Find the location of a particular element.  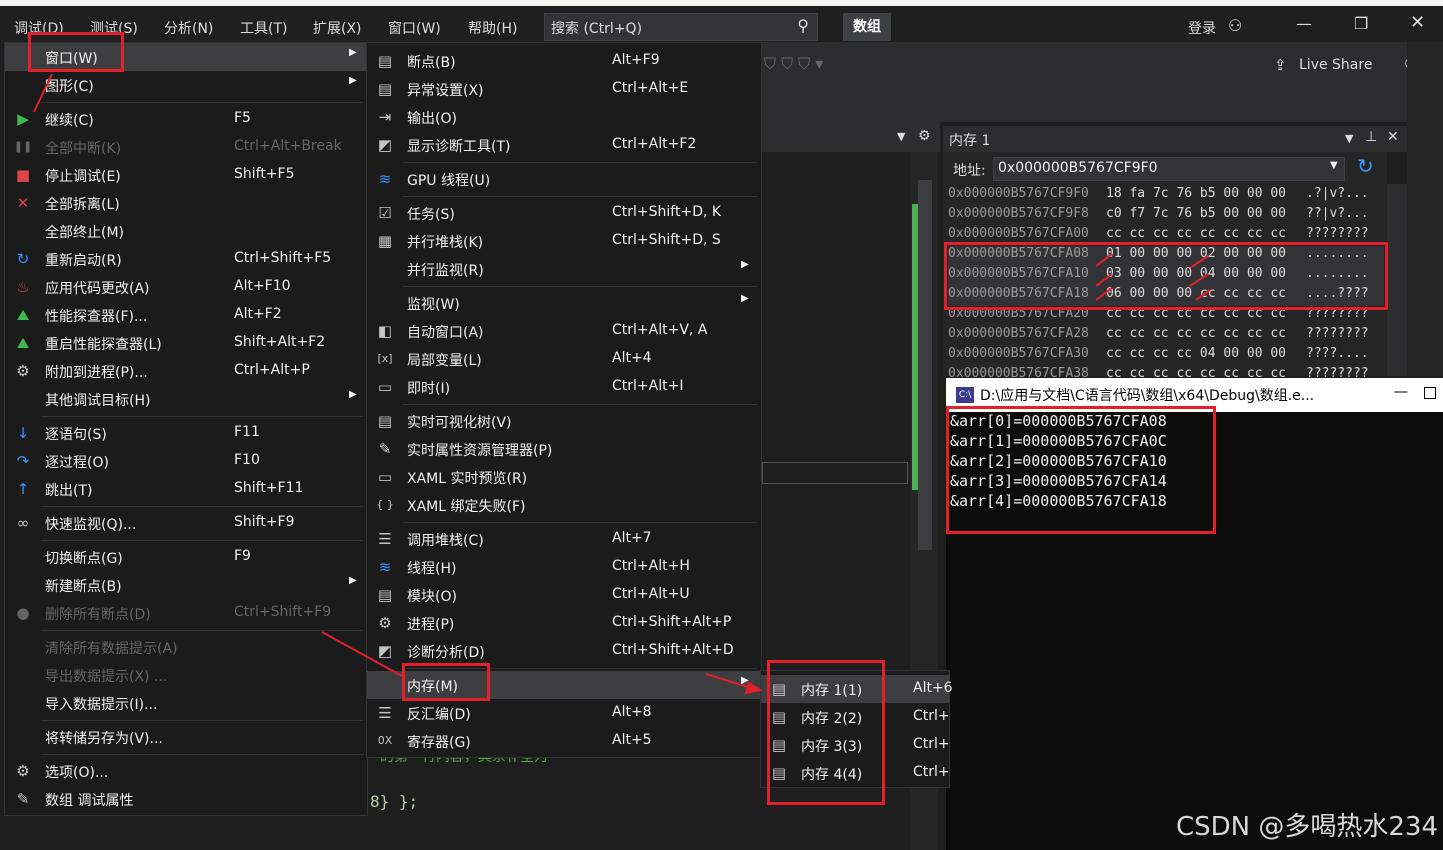

arrow-head is located at coordinates (753, 688).